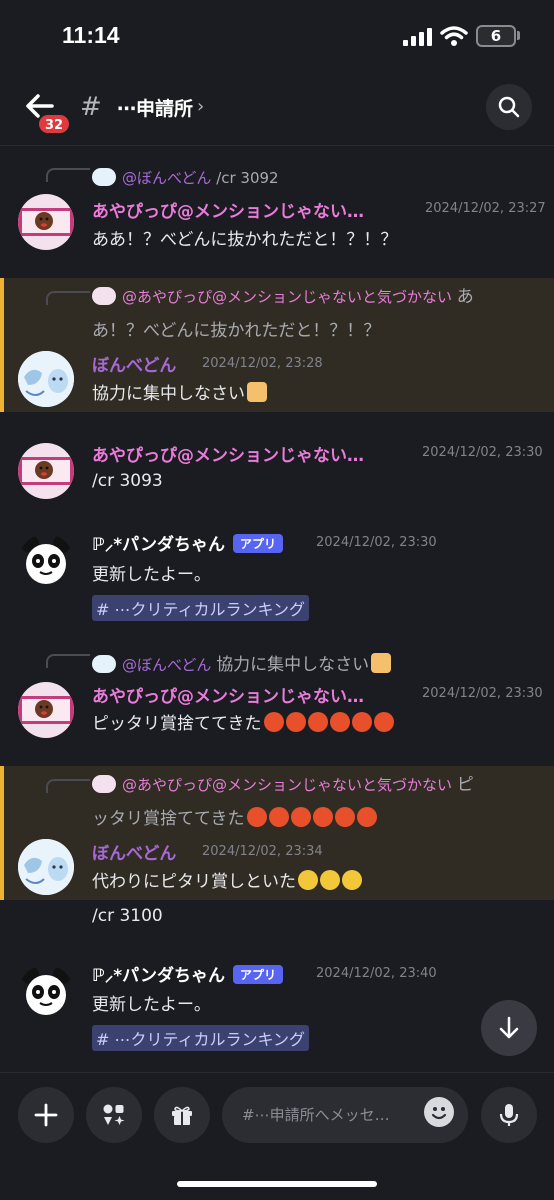 Image resolution: width=554 pixels, height=1200 pixels. I want to click on heart-eyes-emoji-icon, so click(330, 880).